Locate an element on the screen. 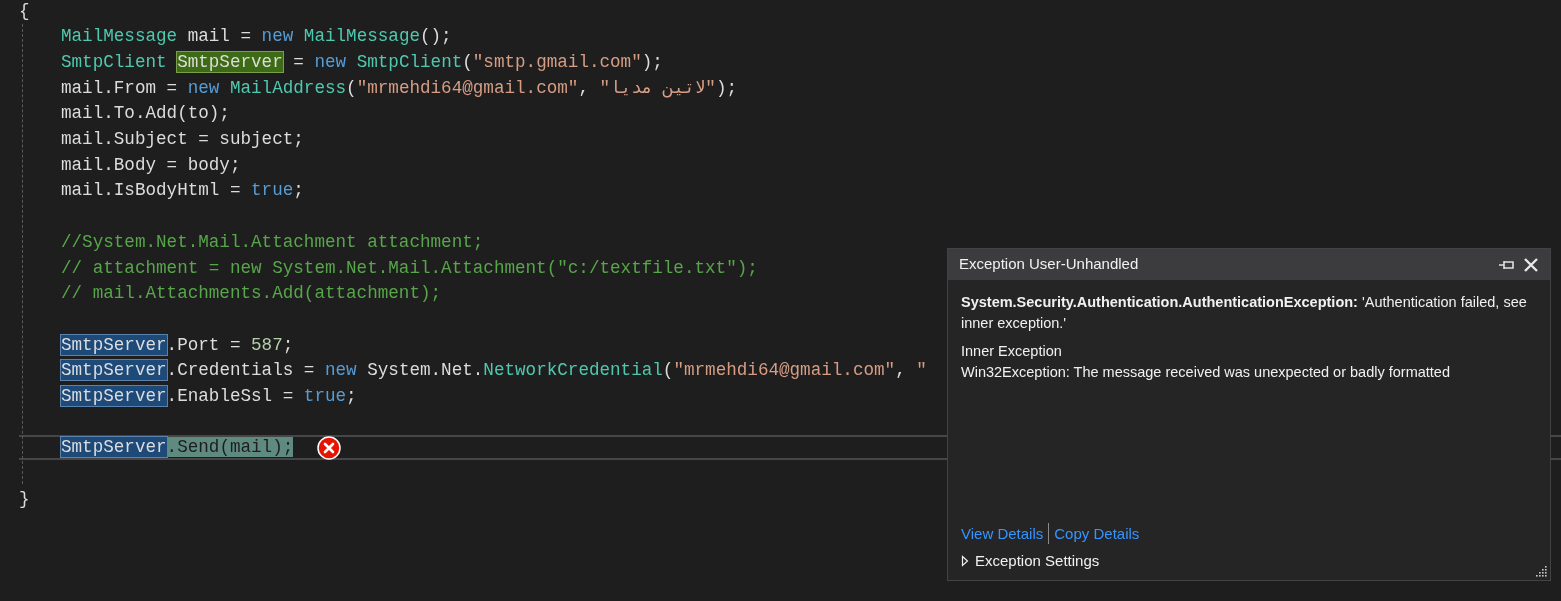  code-line: mail.Body = body; is located at coordinates (151, 165).